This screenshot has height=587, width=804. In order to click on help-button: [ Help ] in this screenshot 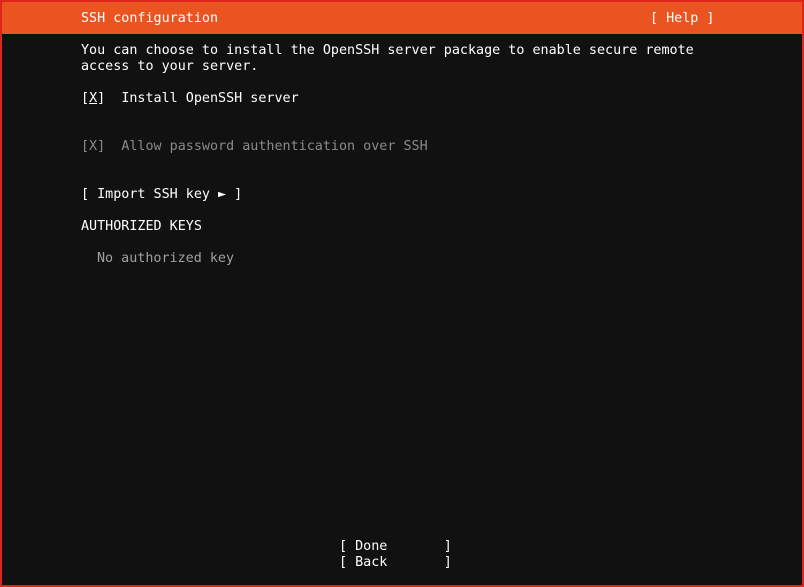, I will do `click(682, 19)`.